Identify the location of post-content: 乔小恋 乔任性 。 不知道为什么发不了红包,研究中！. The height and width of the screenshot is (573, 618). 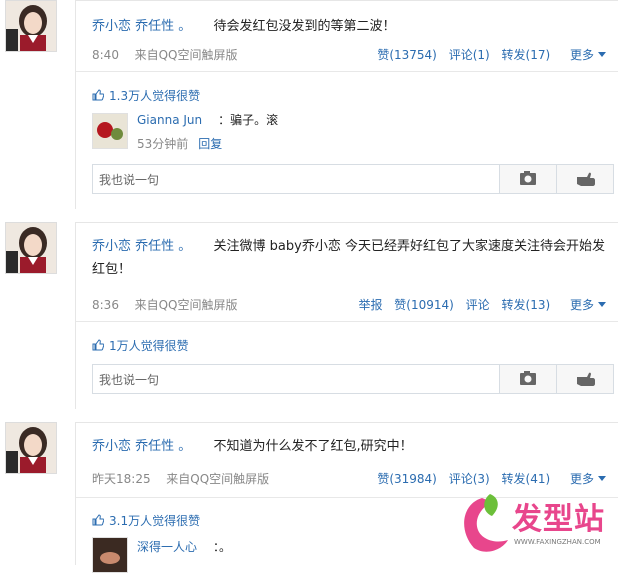
(352, 446).